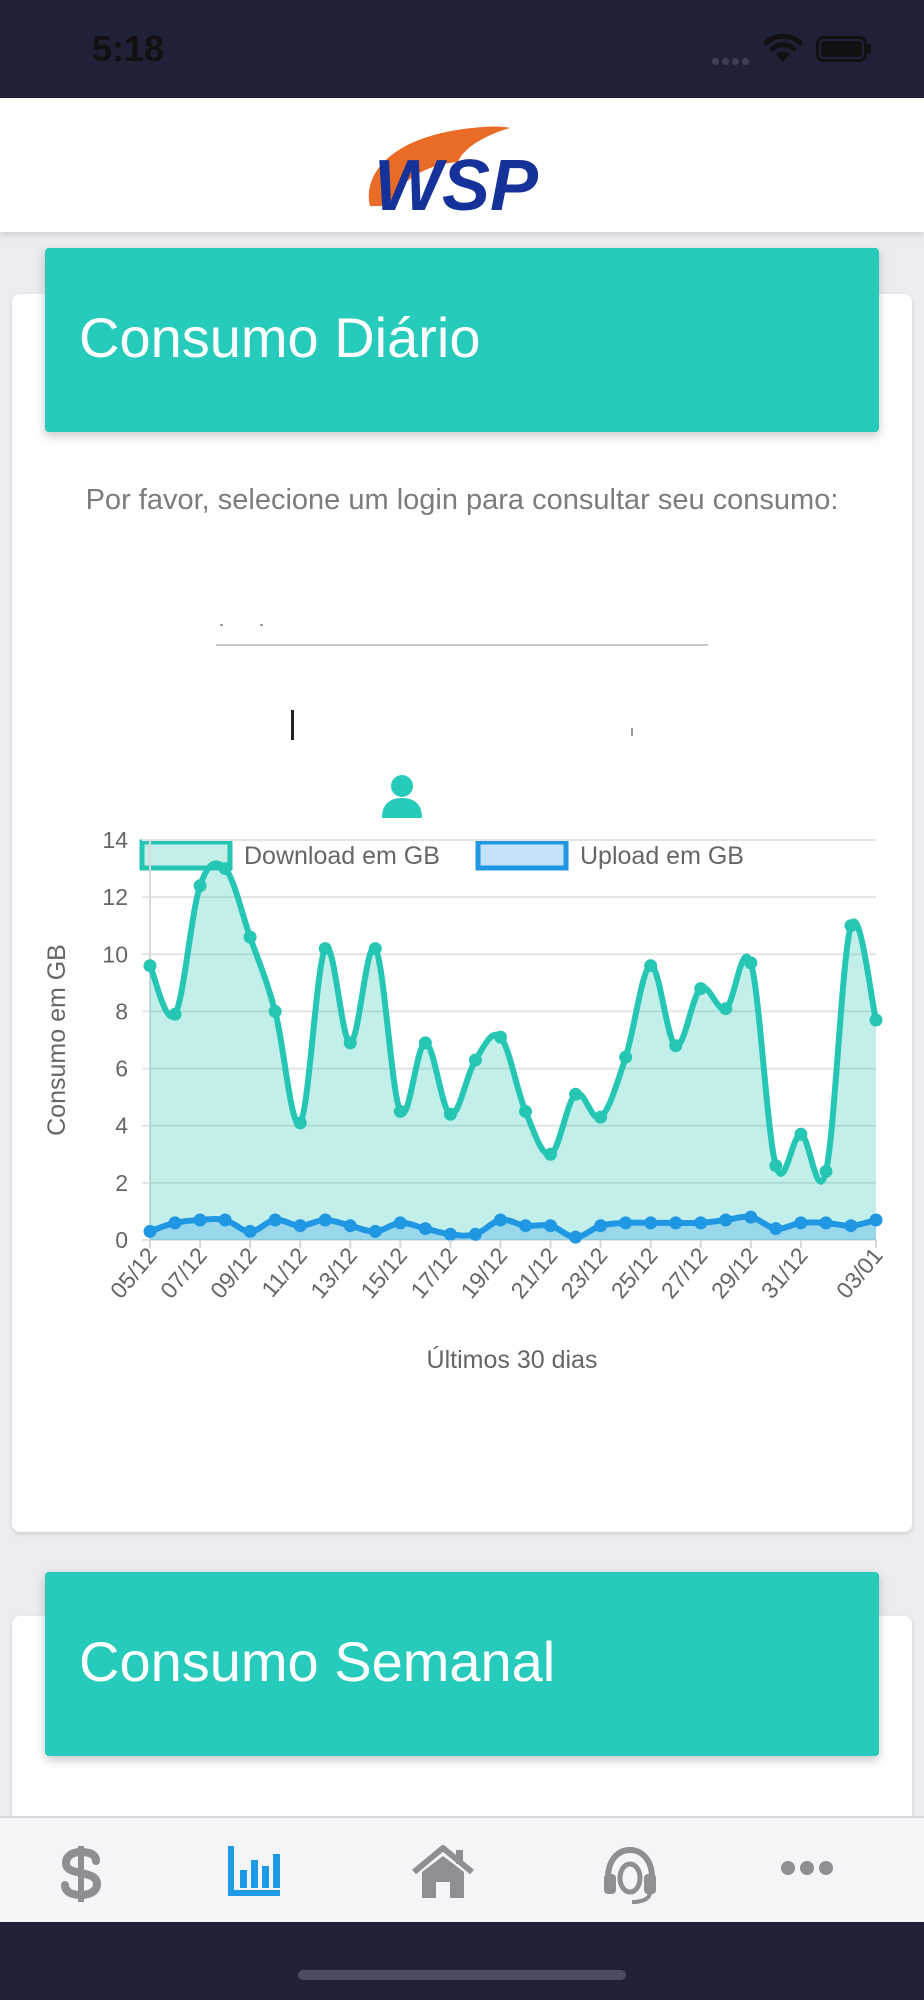  What do you see at coordinates (317, 1661) in the screenshot?
I see `weekly-card-title: Consumo Semanal` at bounding box center [317, 1661].